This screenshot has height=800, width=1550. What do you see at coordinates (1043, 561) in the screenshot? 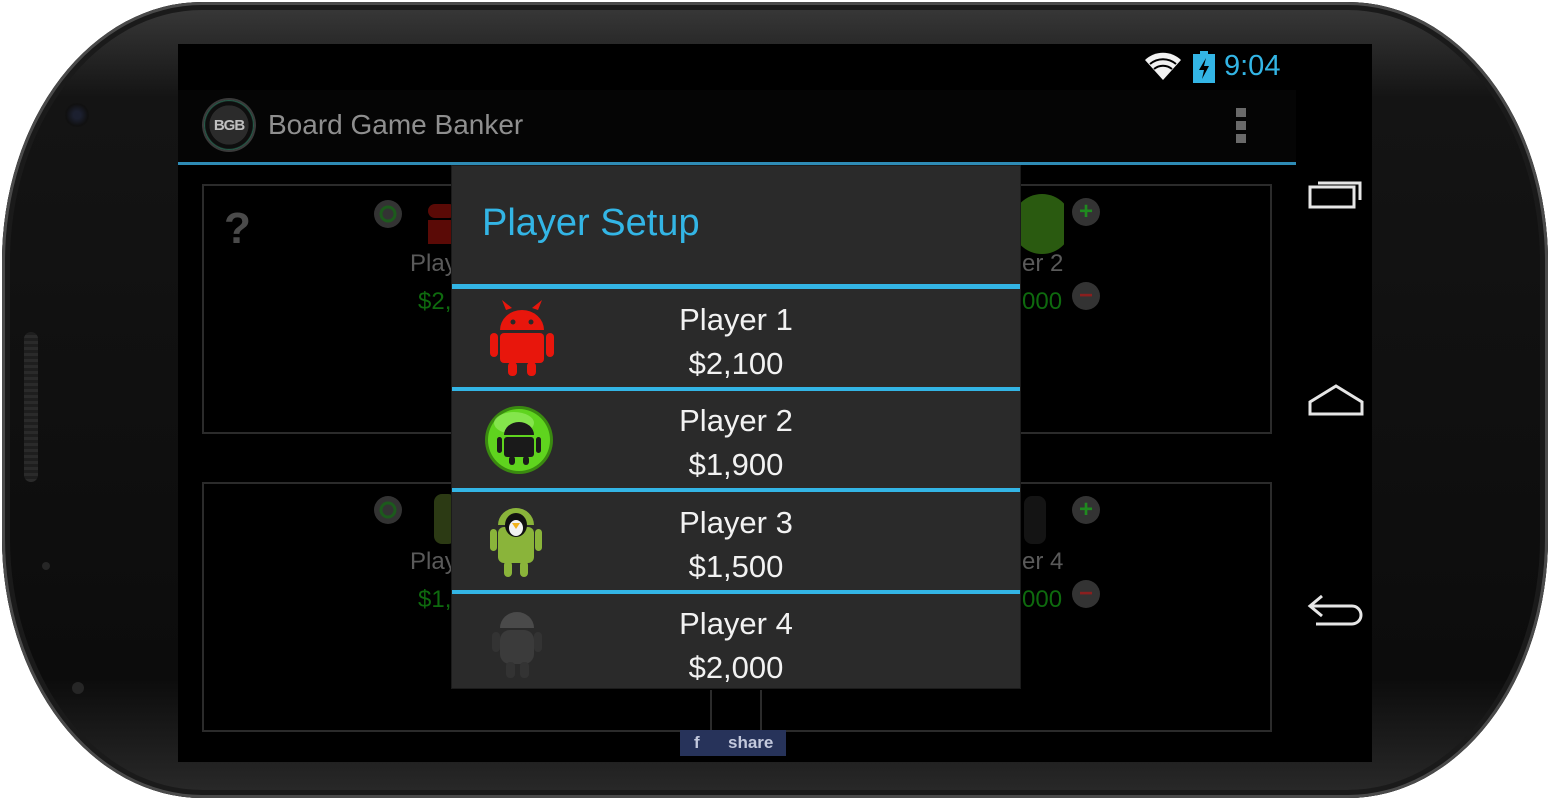
I see `player-name-fragment: er 4` at bounding box center [1043, 561].